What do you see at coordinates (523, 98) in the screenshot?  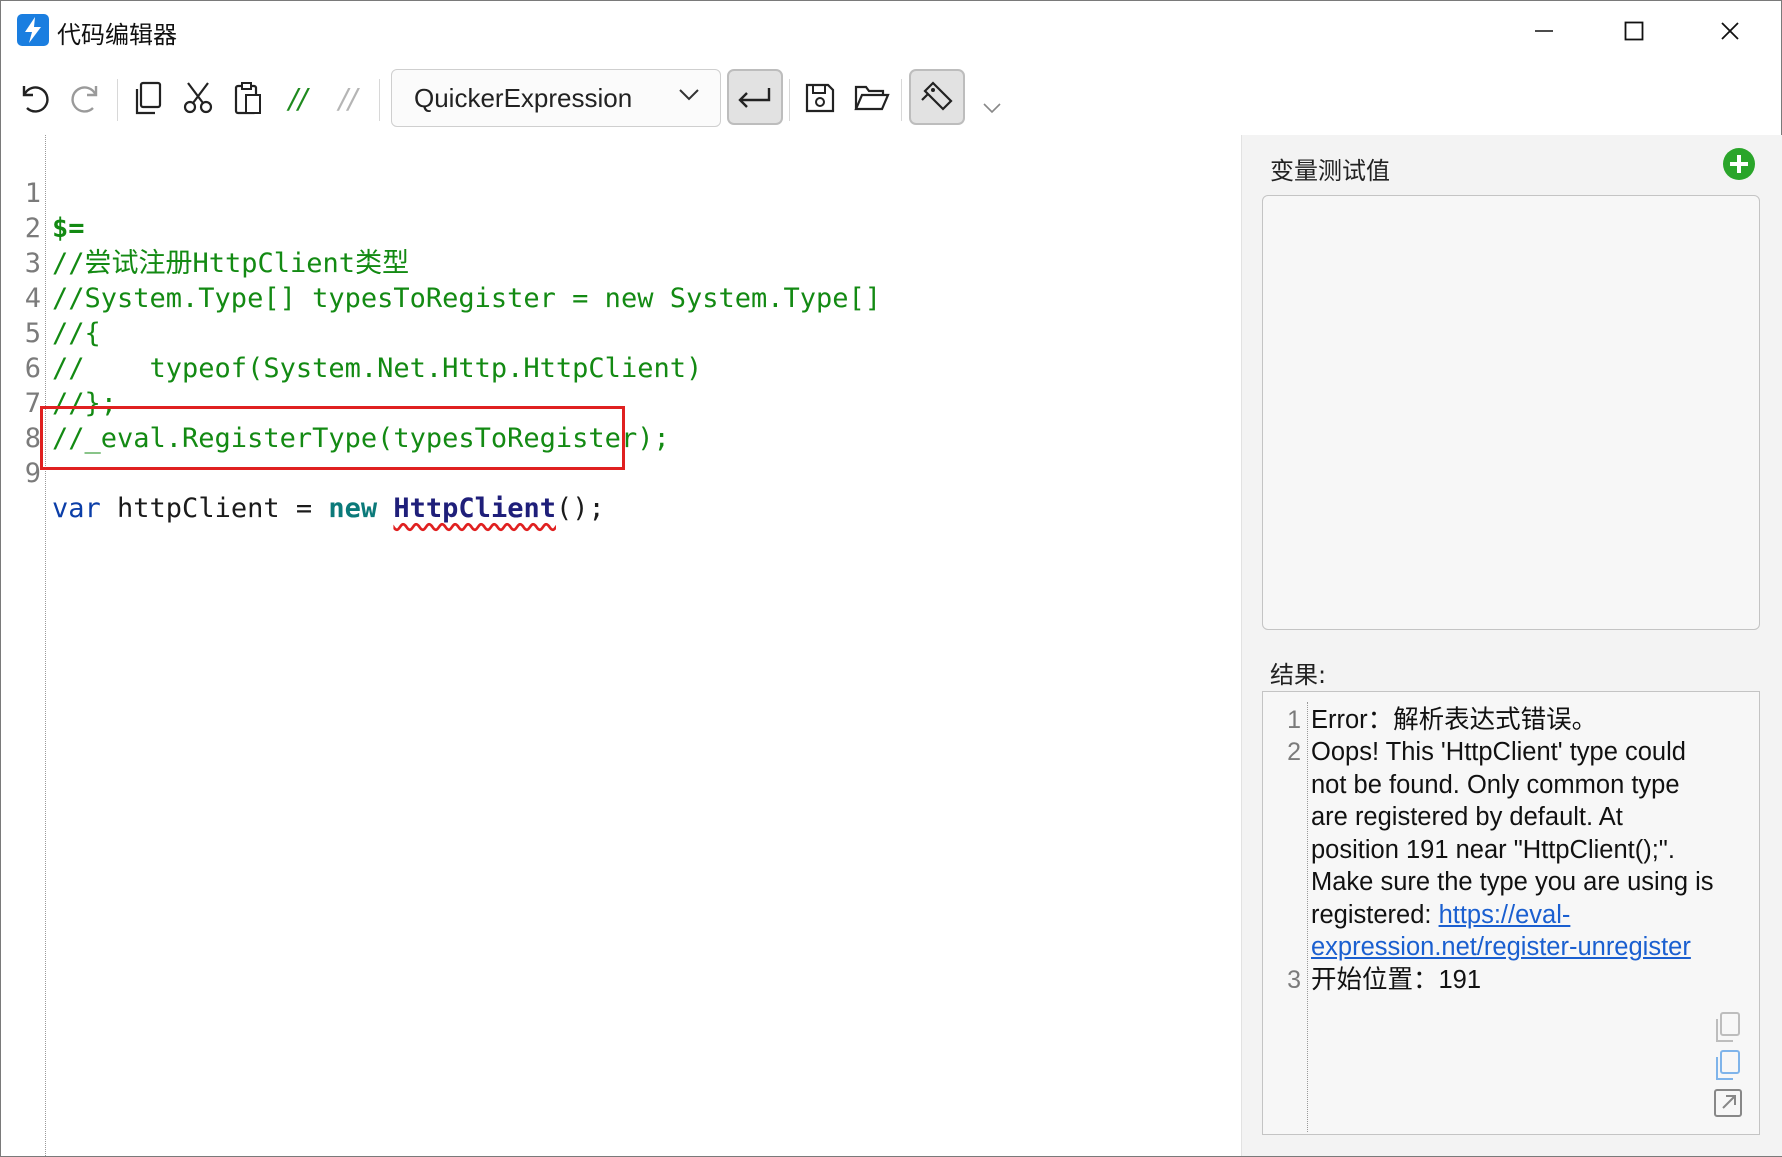 I see `language-select-value: QuickerExpression` at bounding box center [523, 98].